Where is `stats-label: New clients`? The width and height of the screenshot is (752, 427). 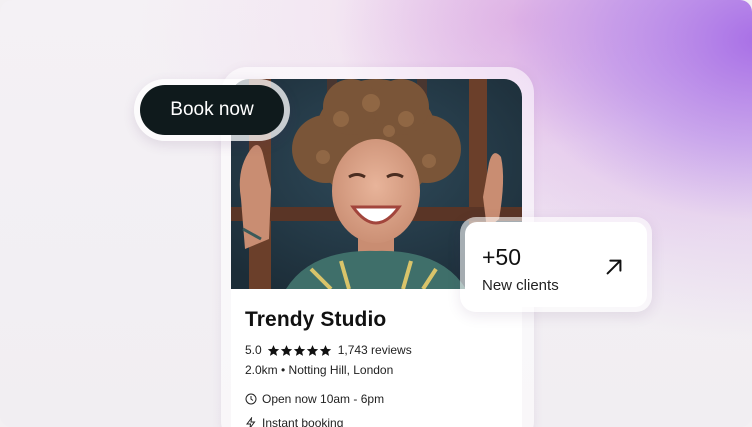
stats-label: New clients is located at coordinates (520, 285).